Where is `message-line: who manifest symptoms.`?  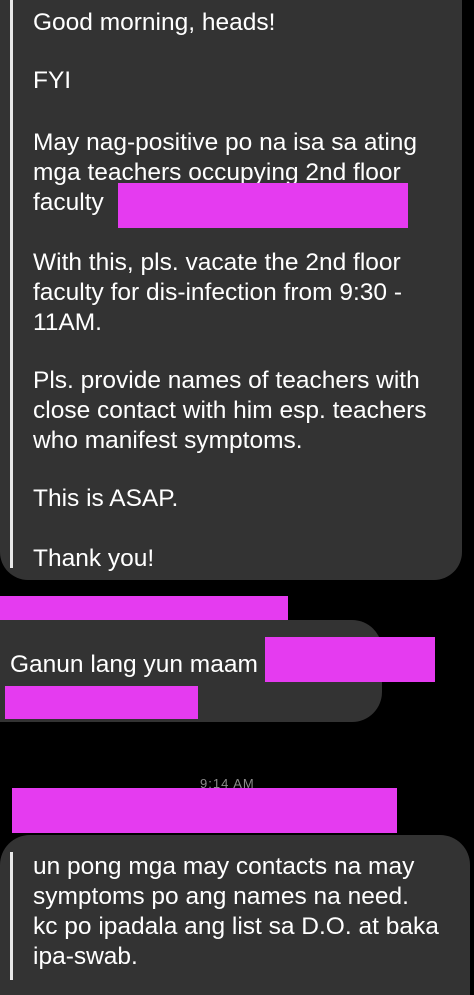
message-line: who manifest symptoms. is located at coordinates (168, 440).